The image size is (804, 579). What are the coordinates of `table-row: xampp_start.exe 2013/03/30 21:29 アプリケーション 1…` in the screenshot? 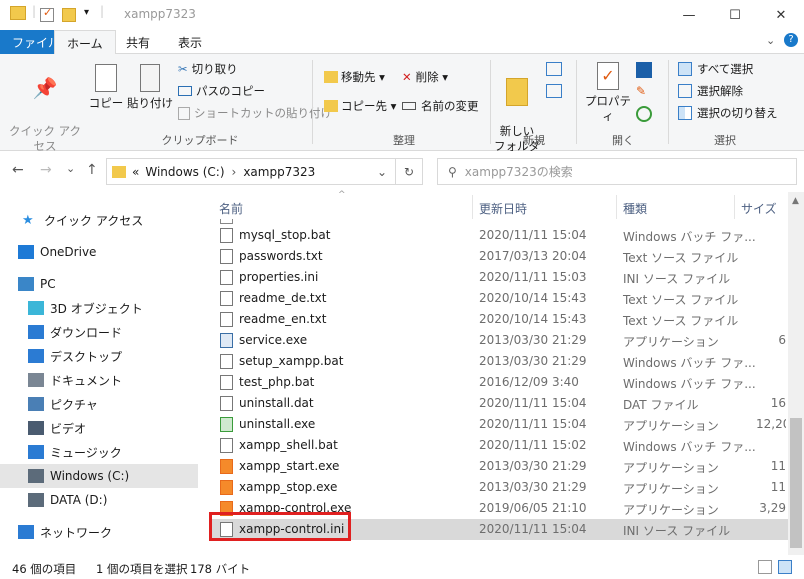 It's located at (500, 466).